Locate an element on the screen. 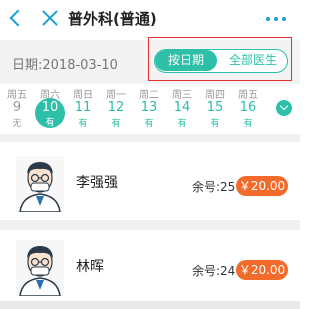 This screenshot has width=320, height=309. day-number: 13 is located at coordinates (149, 107).